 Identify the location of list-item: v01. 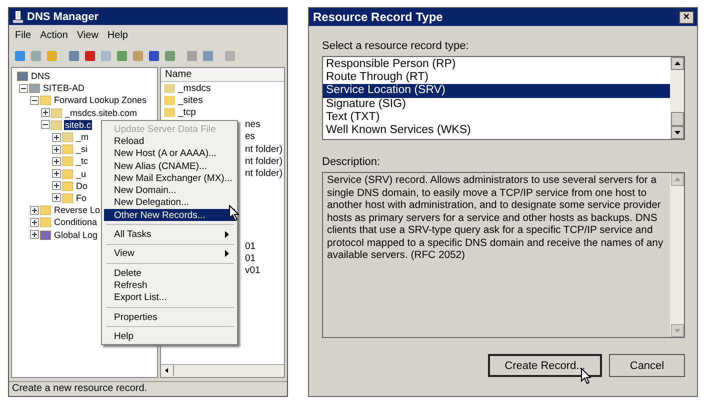
(252, 270).